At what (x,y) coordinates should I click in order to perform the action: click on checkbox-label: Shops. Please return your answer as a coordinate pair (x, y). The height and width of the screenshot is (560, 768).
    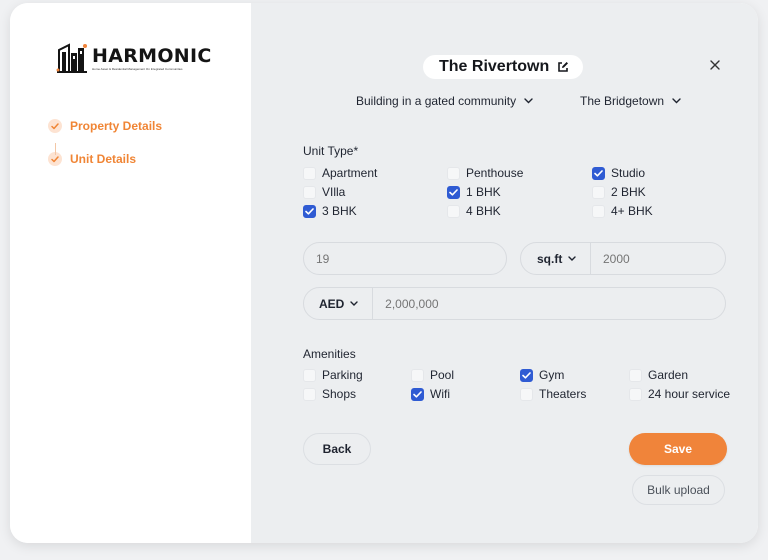
    Looking at the image, I should click on (339, 394).